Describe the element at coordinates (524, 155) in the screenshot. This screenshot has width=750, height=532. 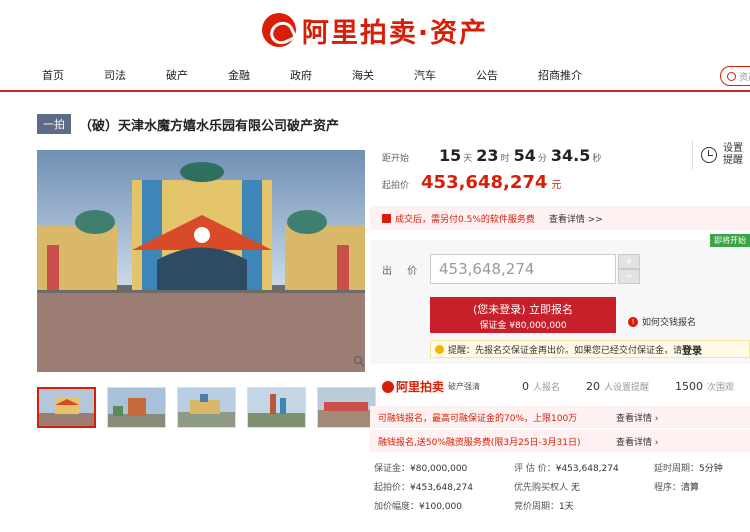
I see `countdown-minutes: 54` at that location.